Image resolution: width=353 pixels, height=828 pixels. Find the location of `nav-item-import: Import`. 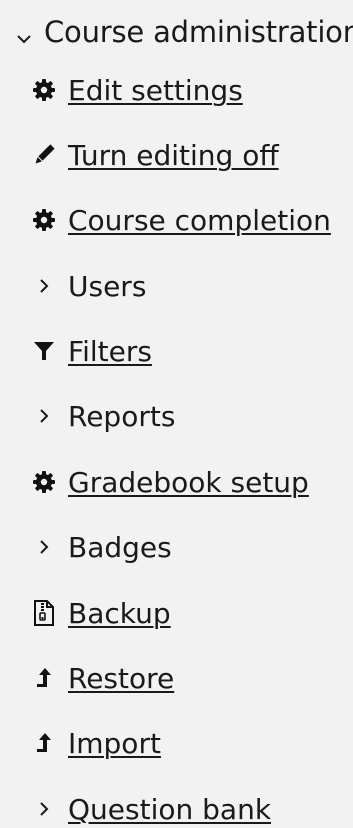

nav-item-import: Import is located at coordinates (95, 743).